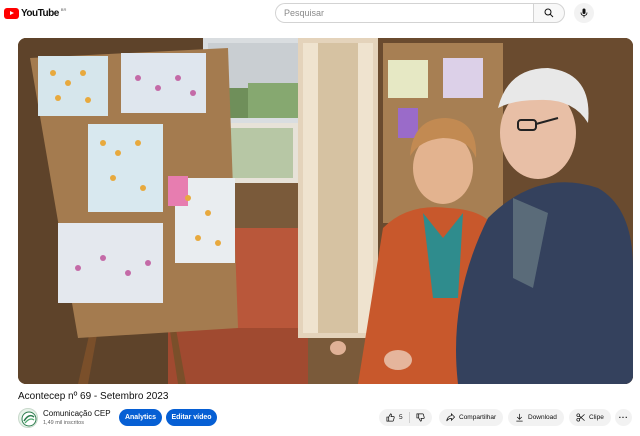 The width and height of the screenshot is (640, 436). I want to click on like-button: 5, so click(394, 417).